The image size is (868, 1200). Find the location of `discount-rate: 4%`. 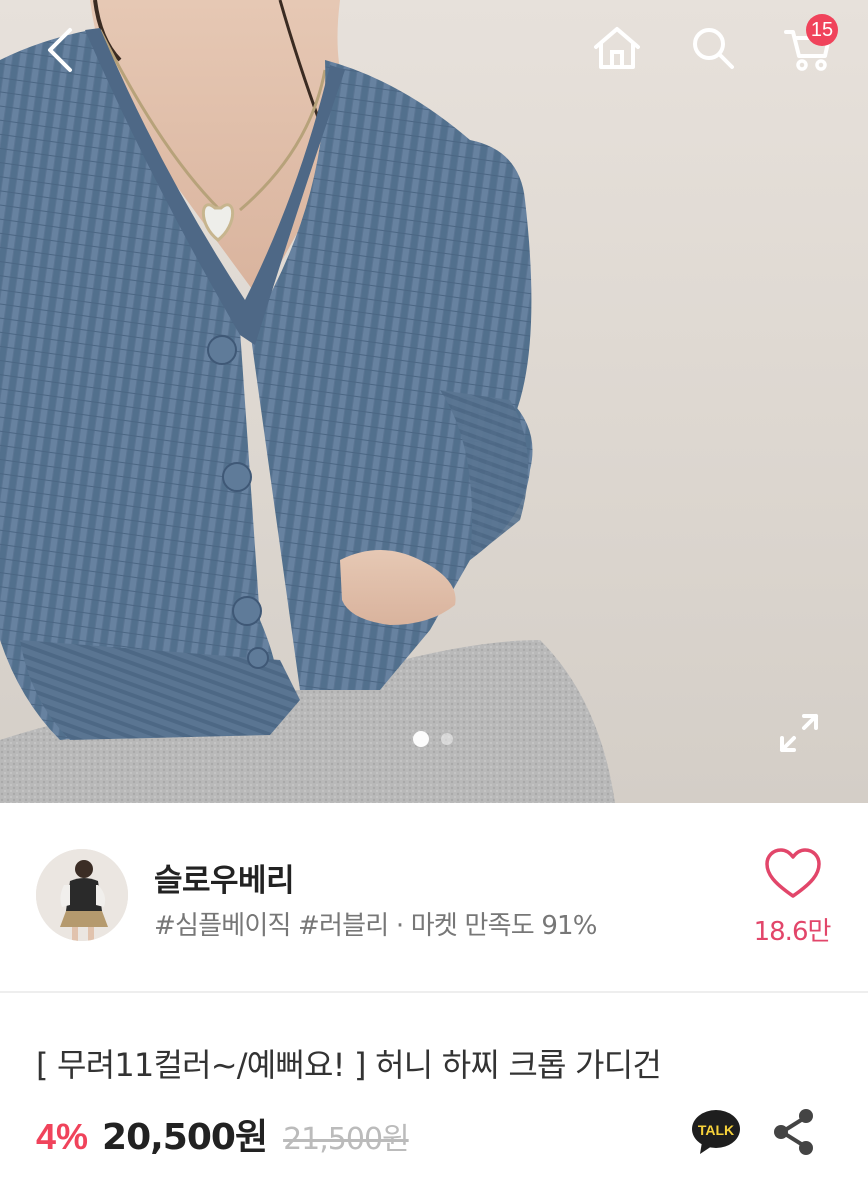

discount-rate: 4% is located at coordinates (62, 1136).